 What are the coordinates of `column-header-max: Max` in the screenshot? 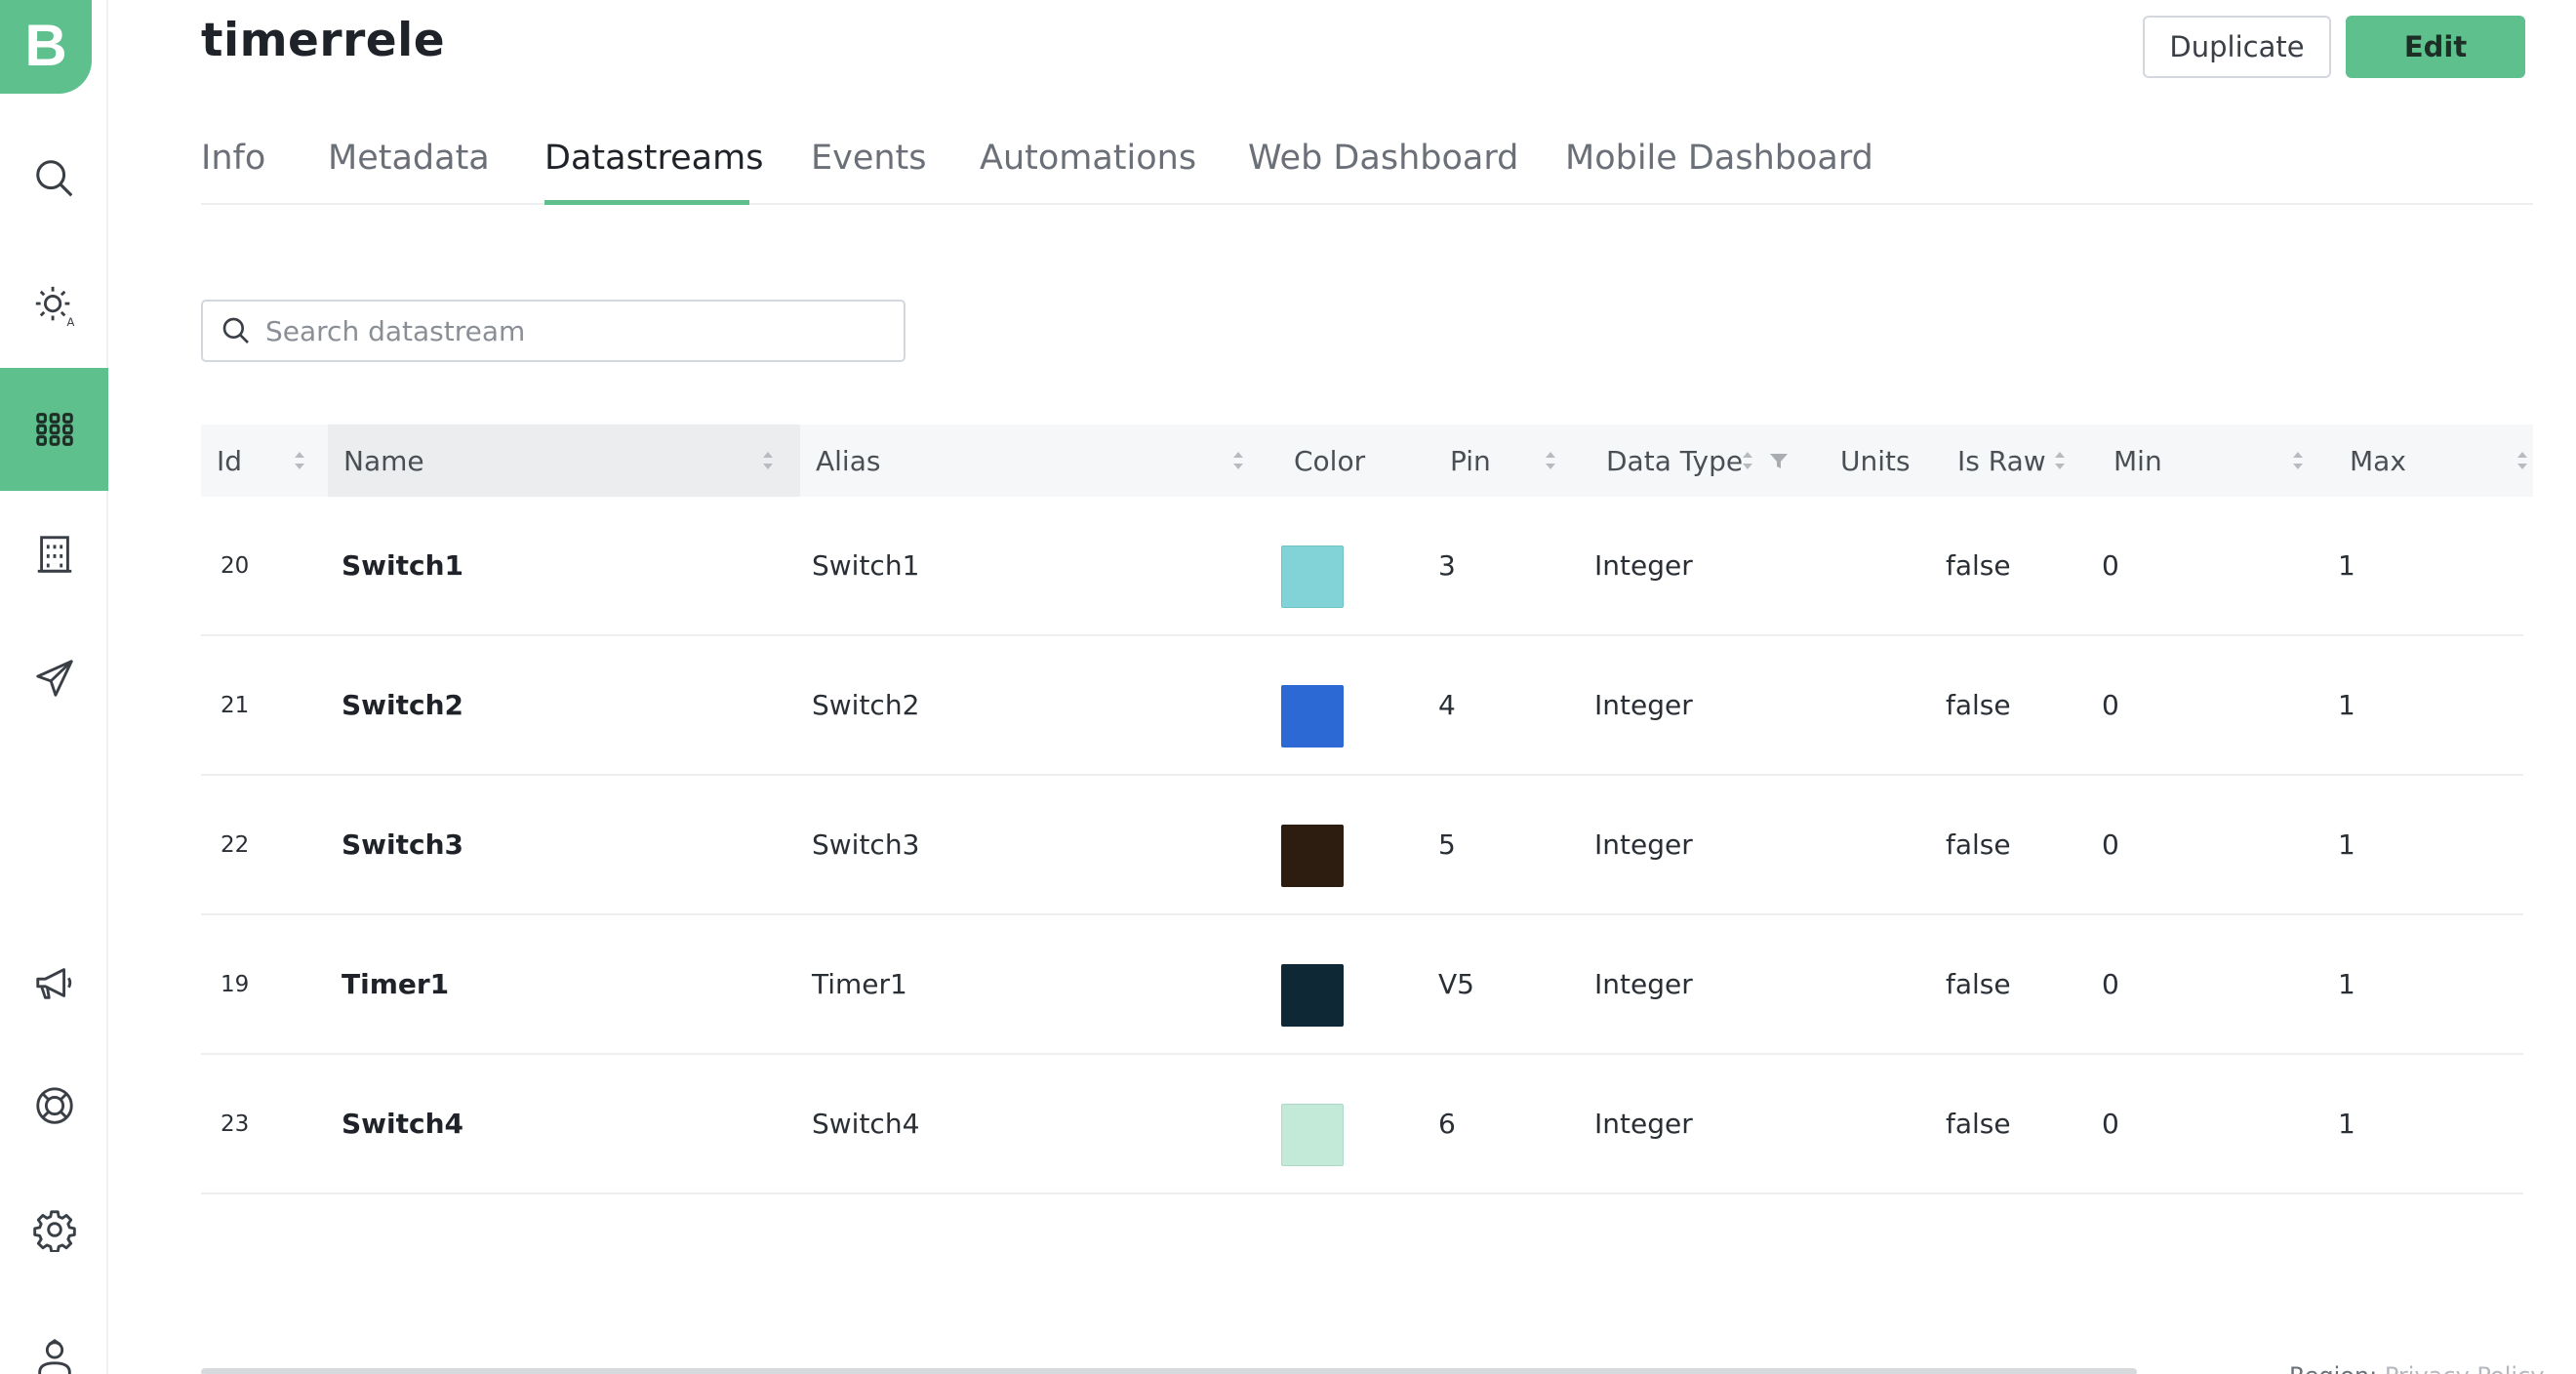 It's located at (2433, 460).